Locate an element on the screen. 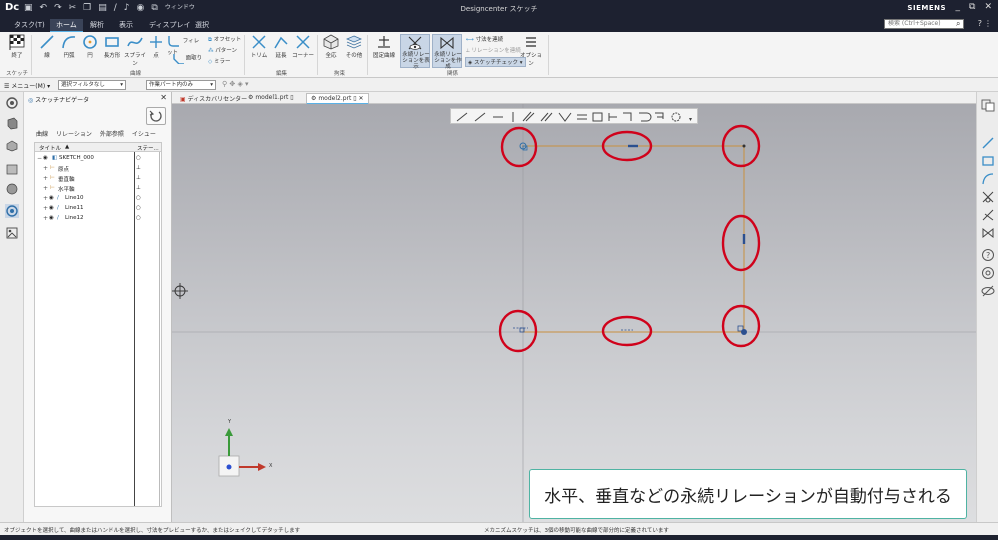 The width and height of the screenshot is (998, 540). line-tool-icon is located at coordinates (988, 143).